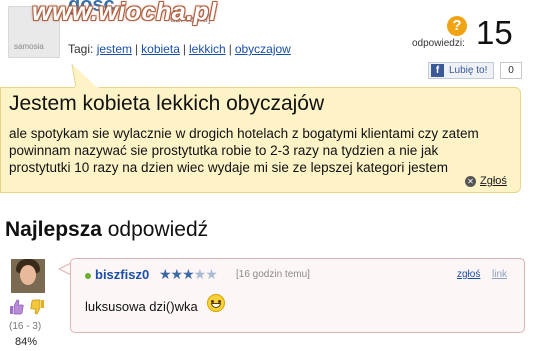 The image size is (540, 351). Describe the element at coordinates (468, 70) in the screenshot. I see `like-label: Lubię to!` at that location.